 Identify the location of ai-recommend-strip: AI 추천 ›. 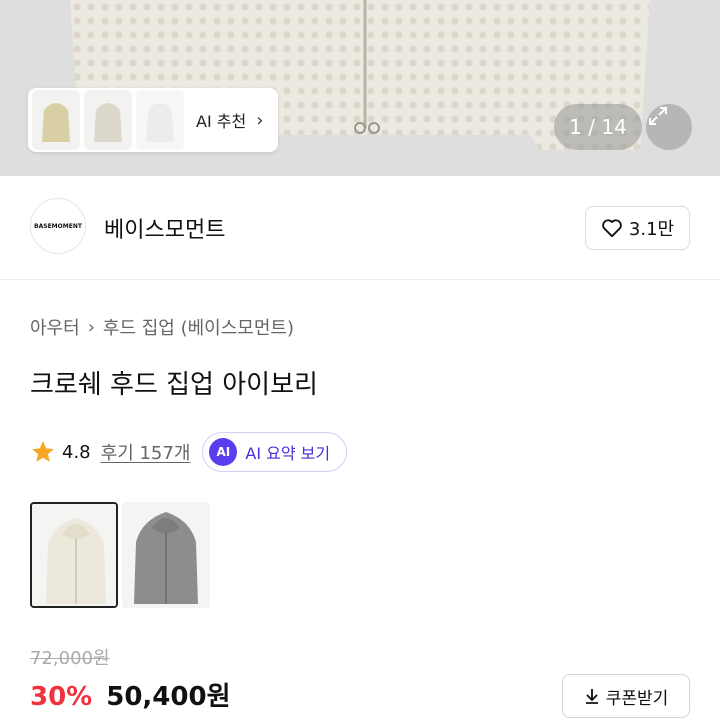
(153, 120).